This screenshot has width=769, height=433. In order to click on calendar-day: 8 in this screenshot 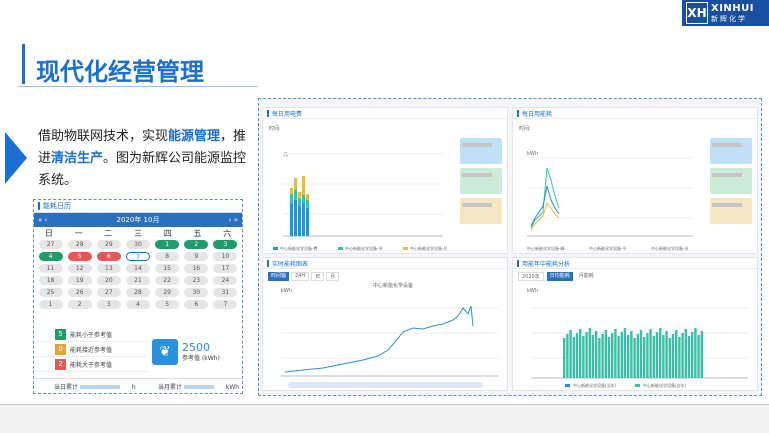, I will do `click(167, 256)`.